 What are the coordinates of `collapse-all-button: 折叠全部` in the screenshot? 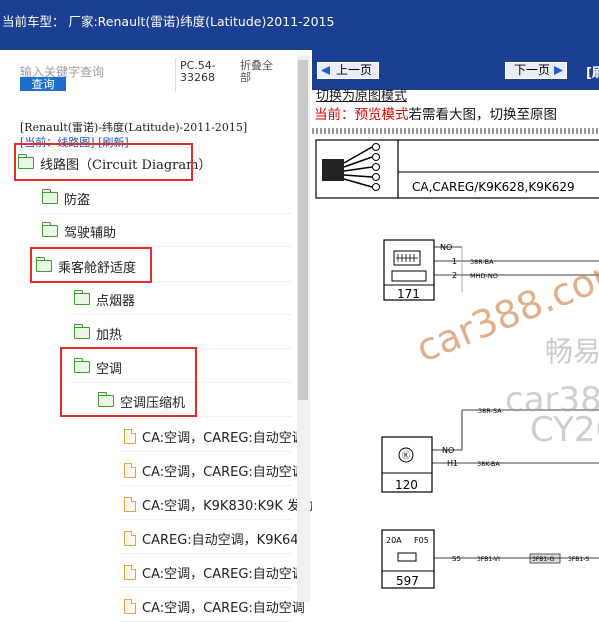 It's located at (257, 72).